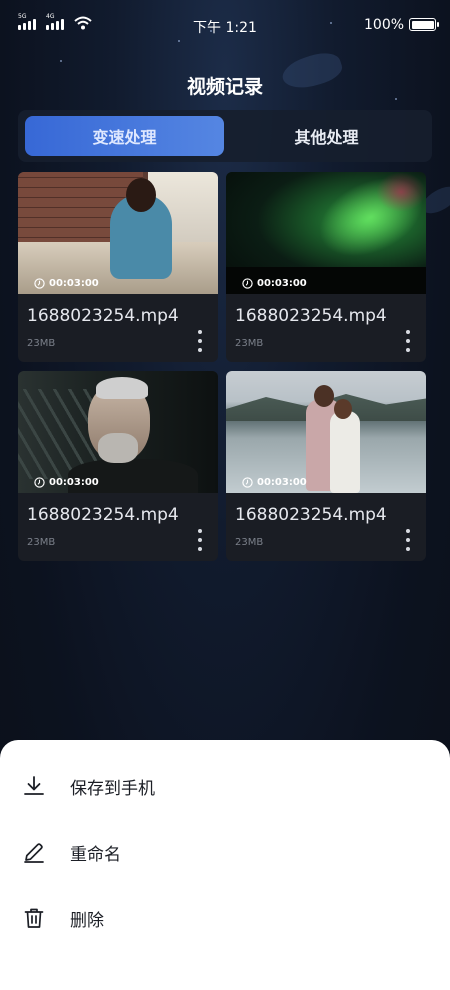 Image resolution: width=450 pixels, height=990 pixels. Describe the element at coordinates (326, 136) in the screenshot. I see `tab-other-processing: 其他处理` at that location.